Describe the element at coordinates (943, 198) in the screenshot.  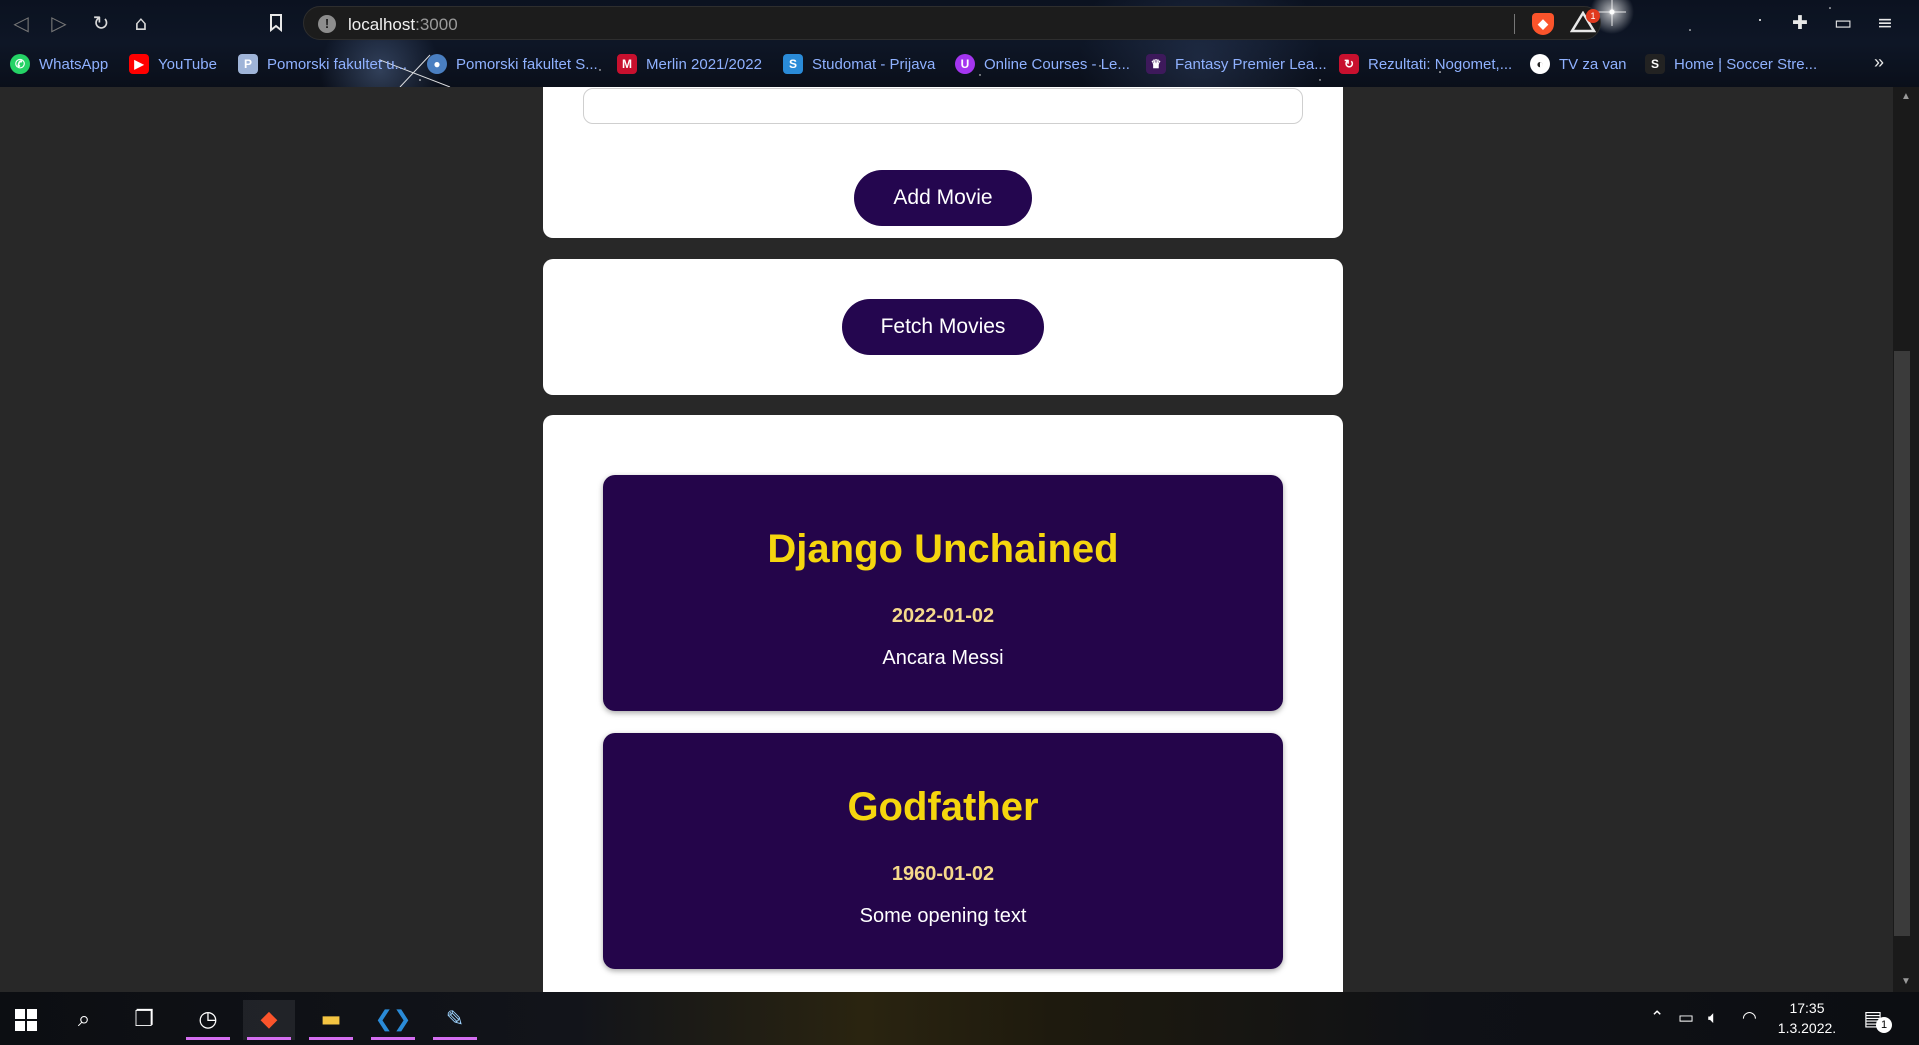
I see `add-movie-button: Add Movie` at that location.